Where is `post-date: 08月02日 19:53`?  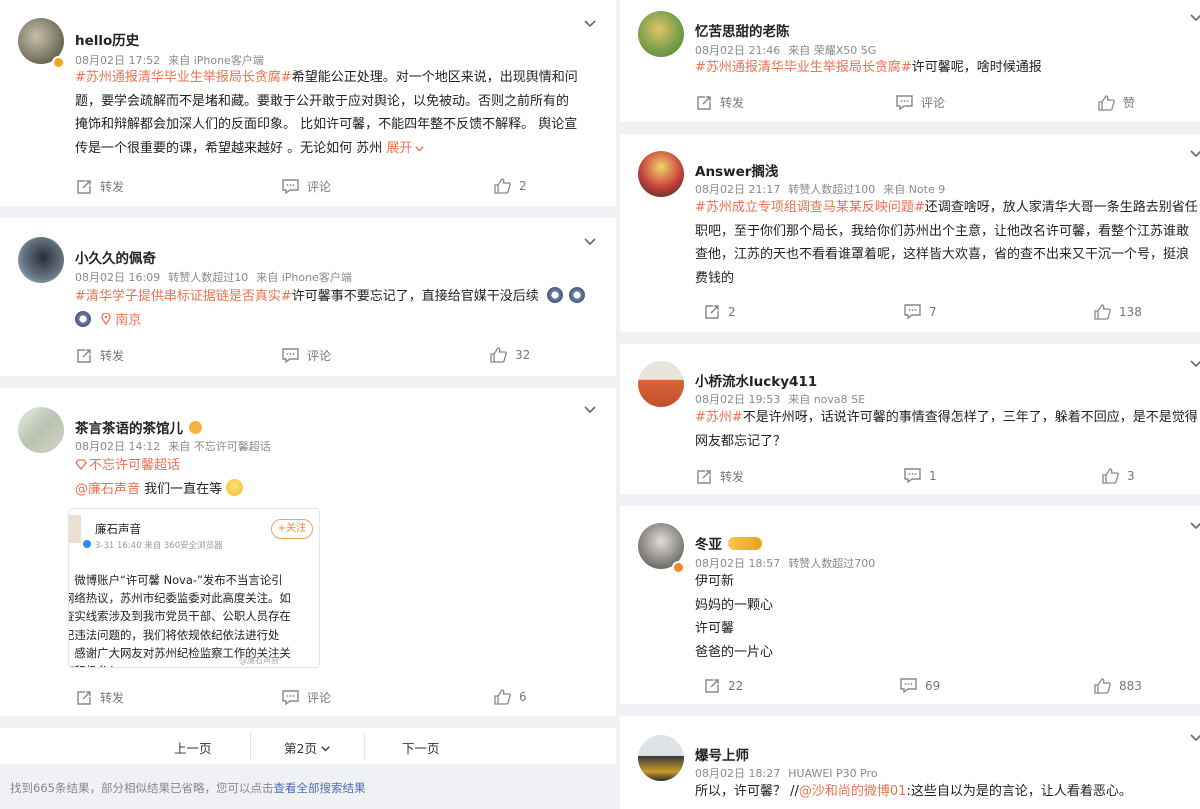 post-date: 08月02日 19:53 is located at coordinates (737, 399).